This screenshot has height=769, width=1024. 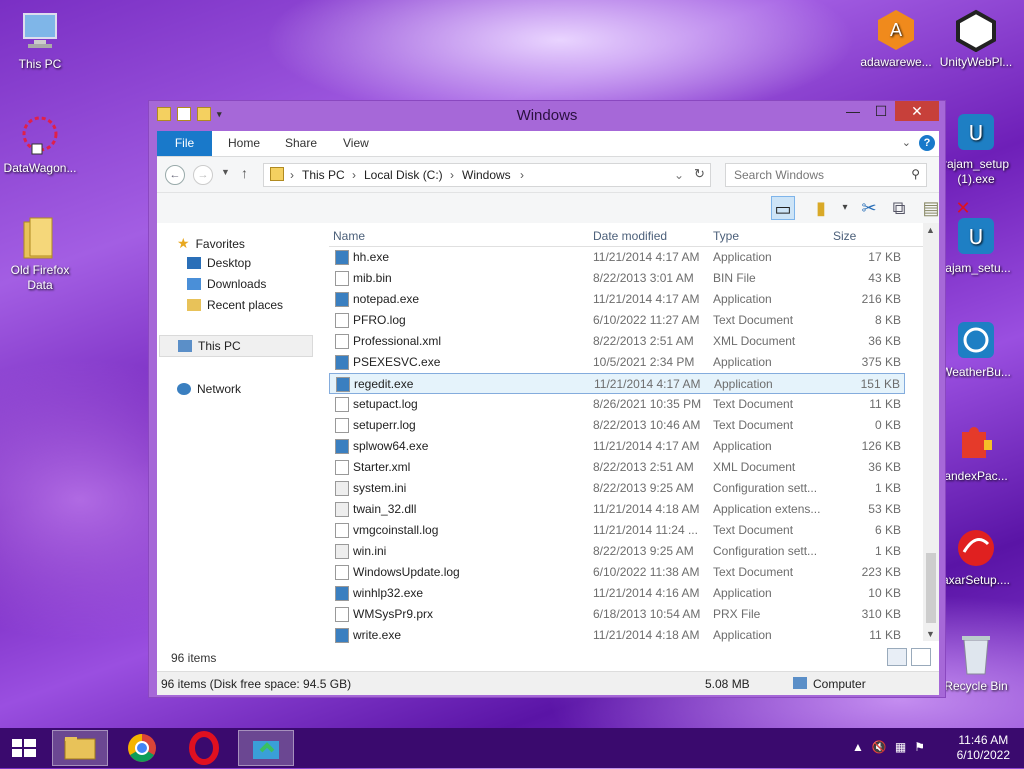 What do you see at coordinates (643, 467) in the screenshot?
I see `file-date: 8/22/2013 2:51 AM` at bounding box center [643, 467].